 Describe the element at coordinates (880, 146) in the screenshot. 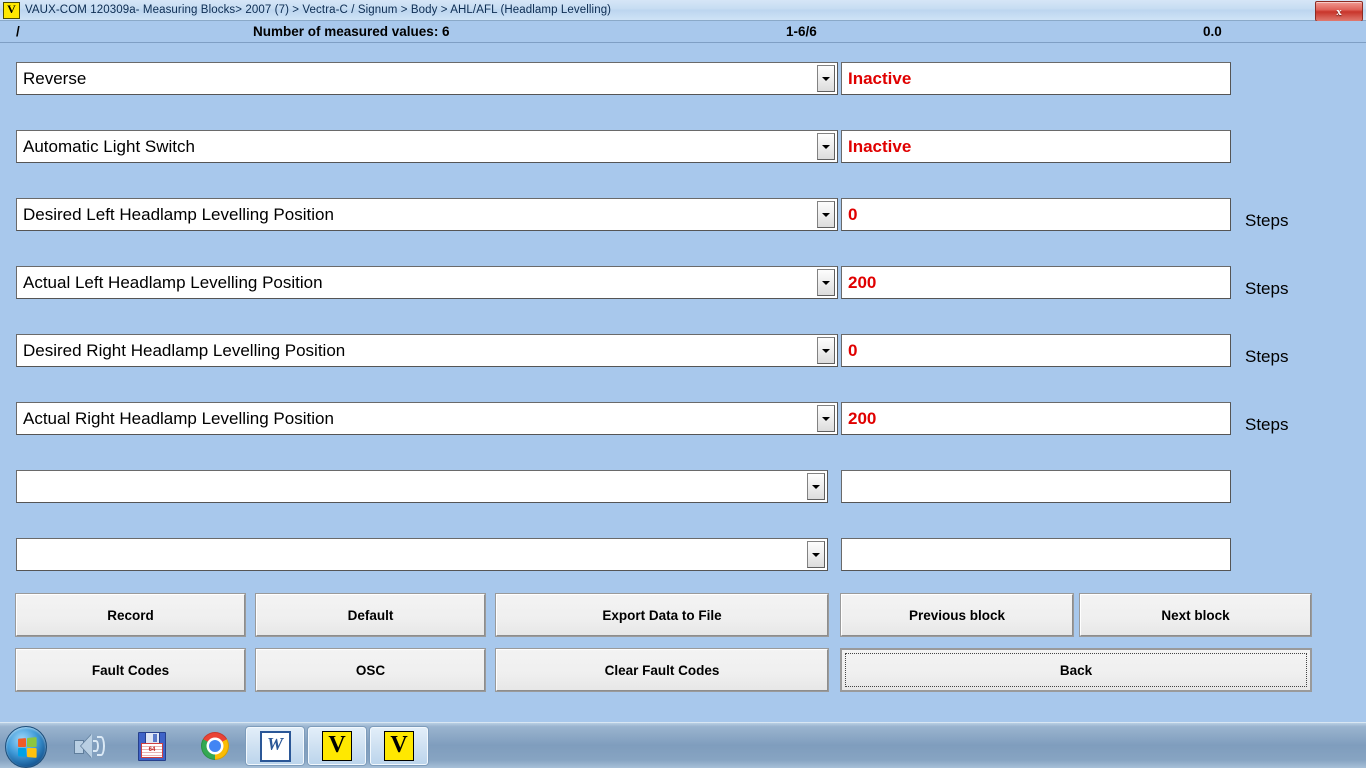

I see `value-text-1: Inactive` at that location.